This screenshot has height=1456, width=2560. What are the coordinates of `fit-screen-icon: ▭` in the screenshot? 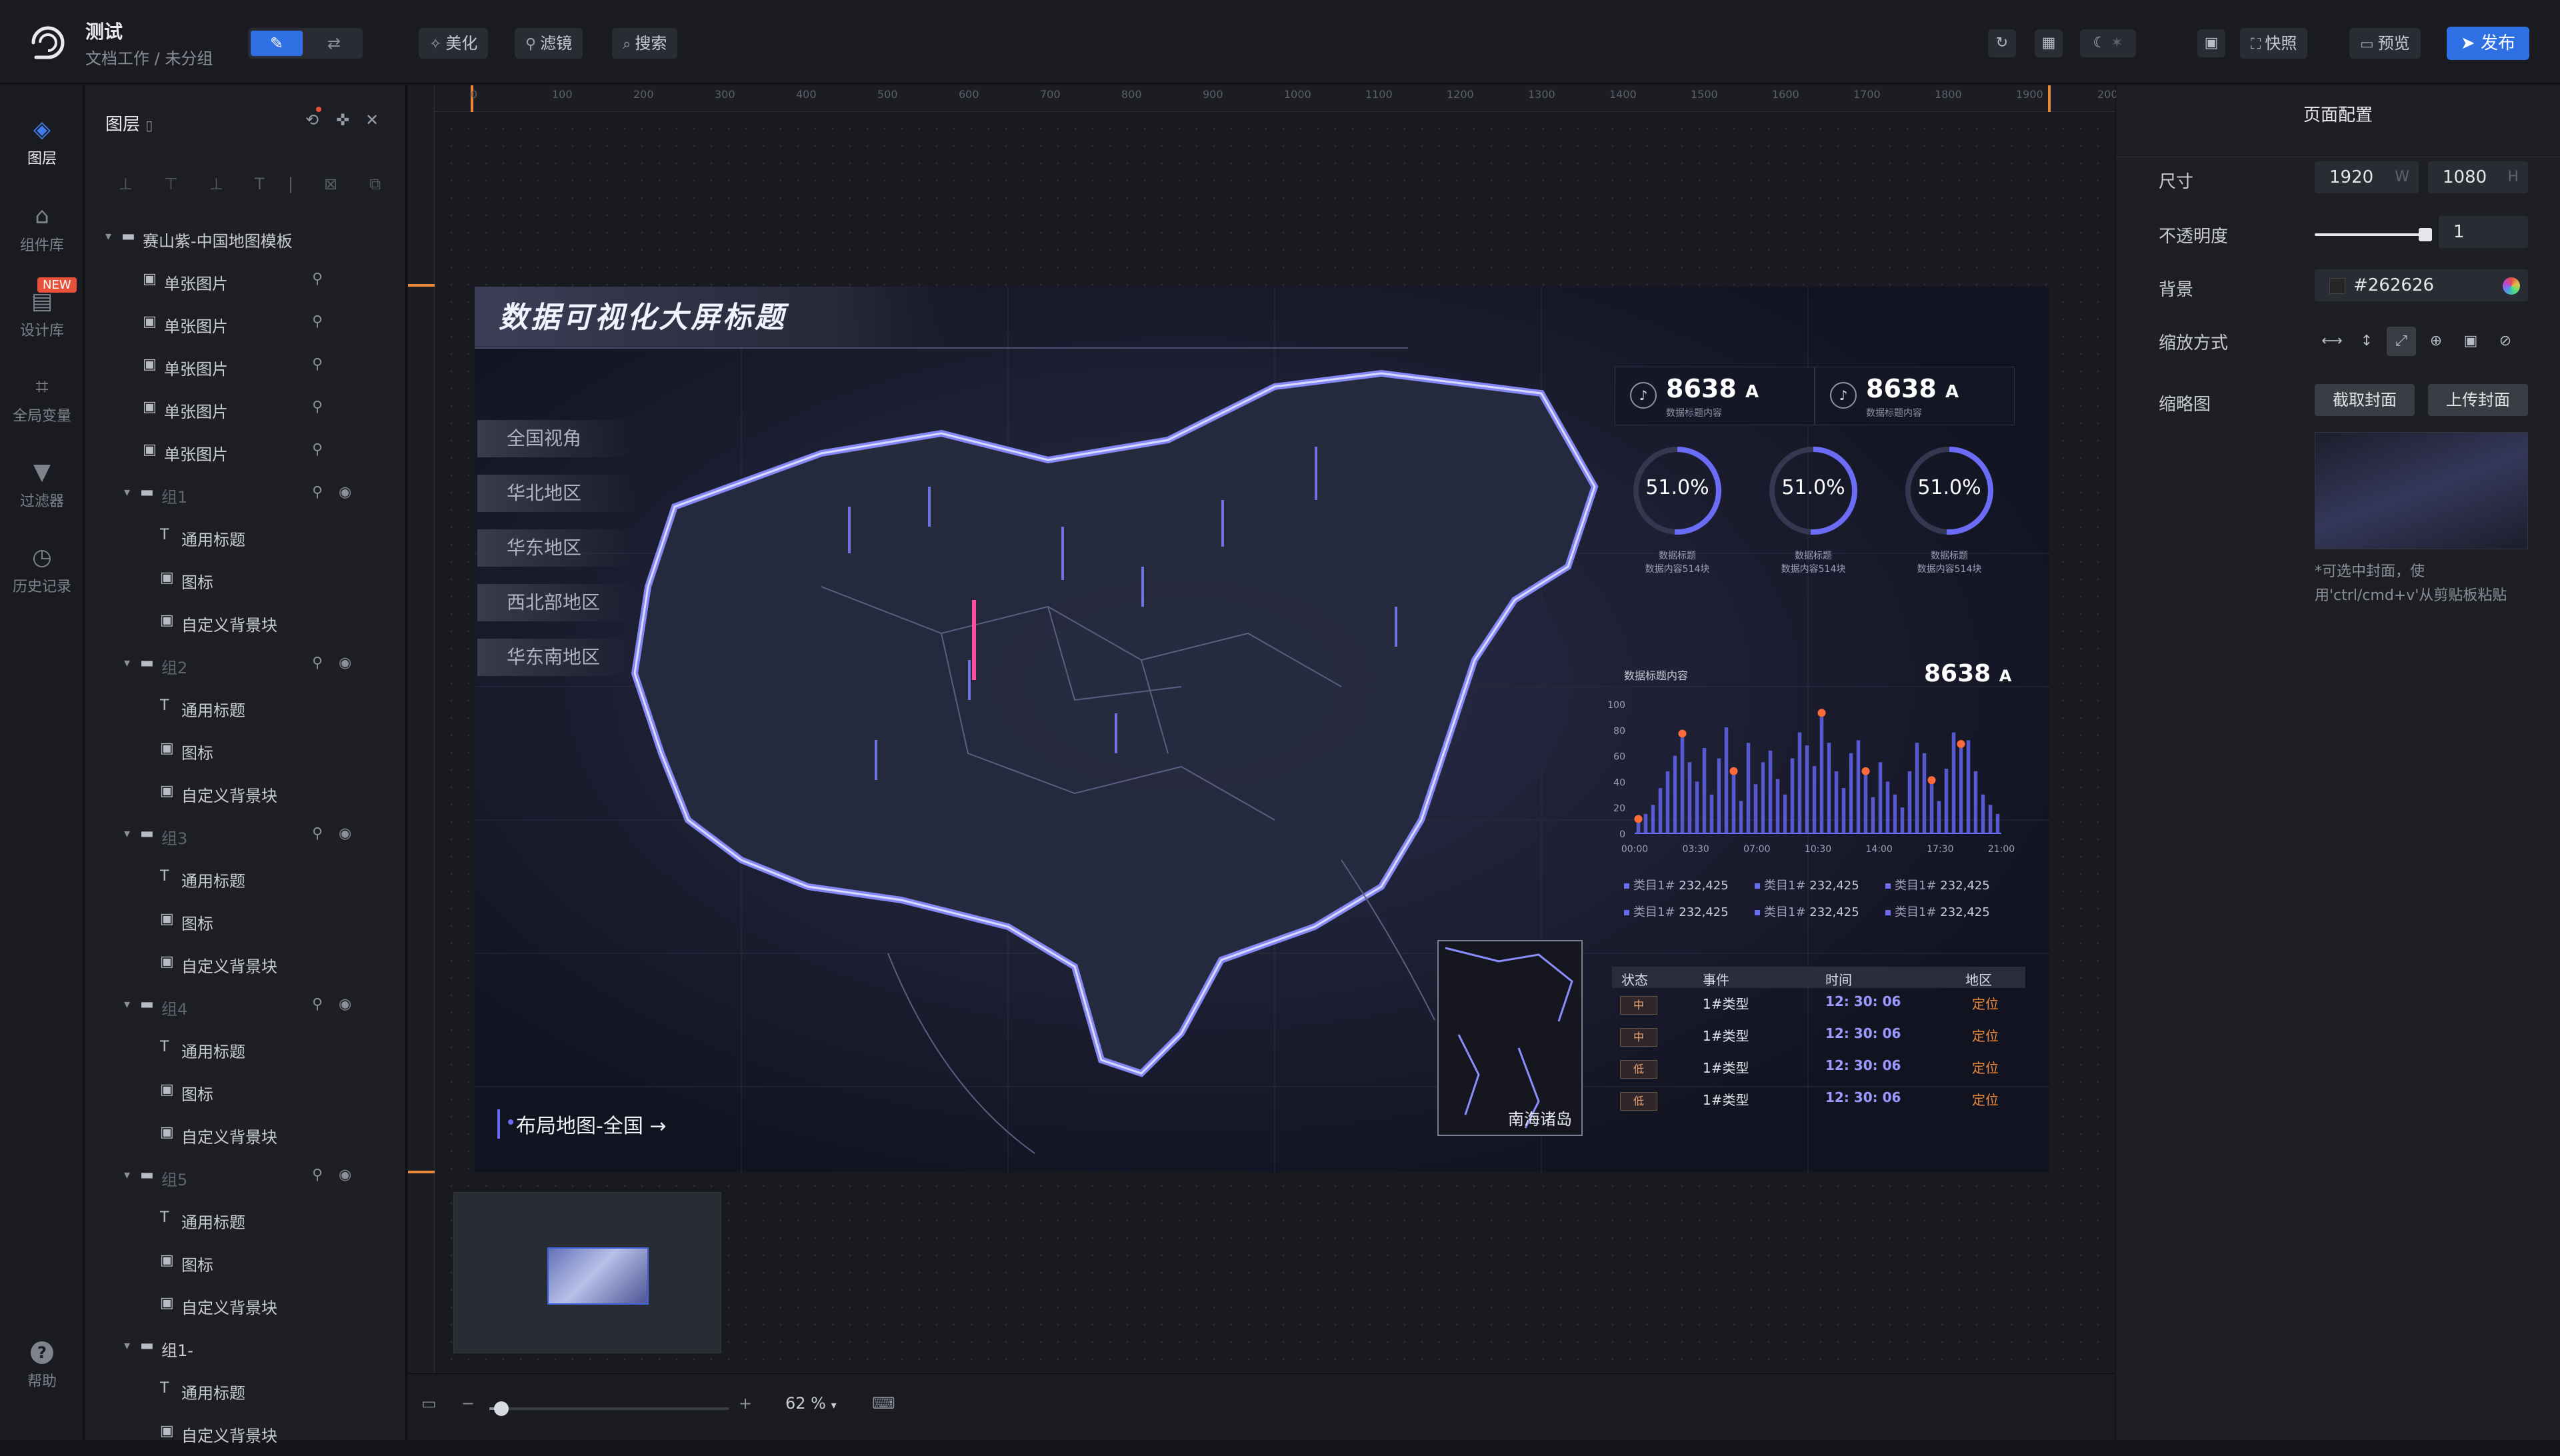 It's located at (429, 1403).